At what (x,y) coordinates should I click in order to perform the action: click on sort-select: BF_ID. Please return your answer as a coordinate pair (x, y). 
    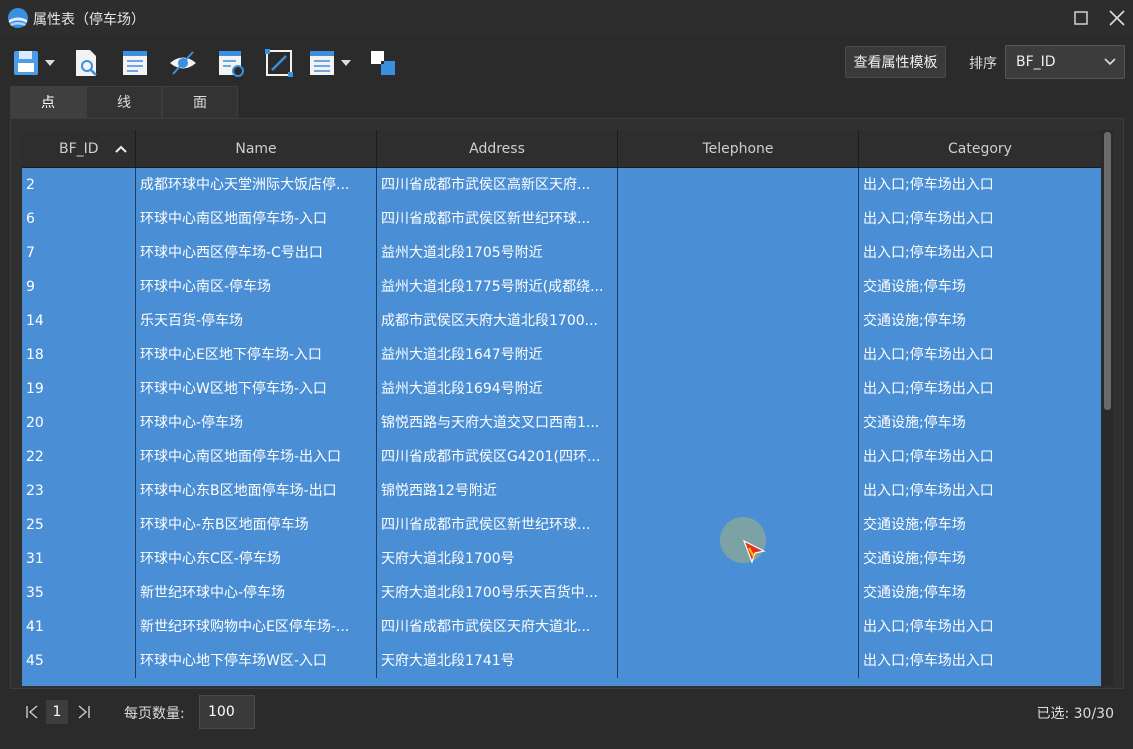
    Looking at the image, I should click on (1065, 62).